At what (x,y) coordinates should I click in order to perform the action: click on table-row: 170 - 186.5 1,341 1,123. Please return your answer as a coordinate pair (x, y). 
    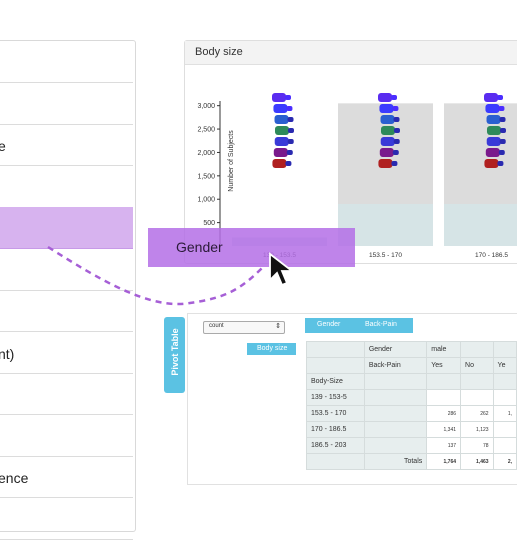
    Looking at the image, I should click on (411, 429).